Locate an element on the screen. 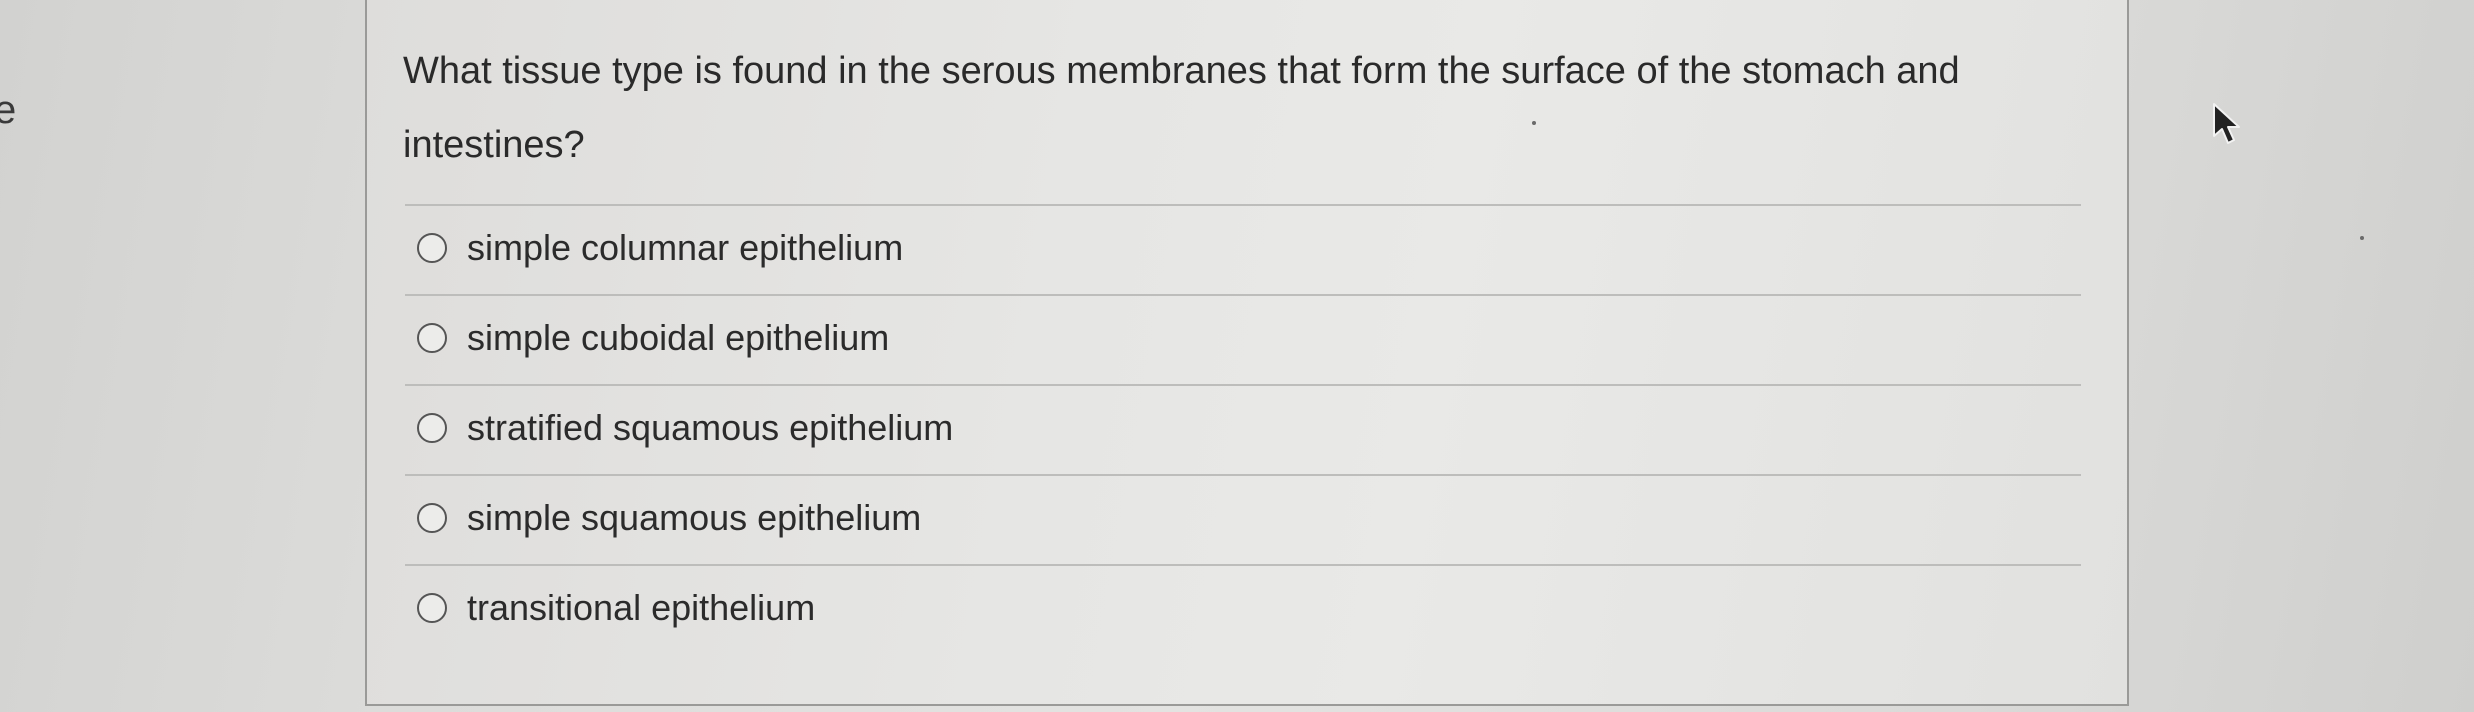  truncated-left-text: e is located at coordinates (8, 110).